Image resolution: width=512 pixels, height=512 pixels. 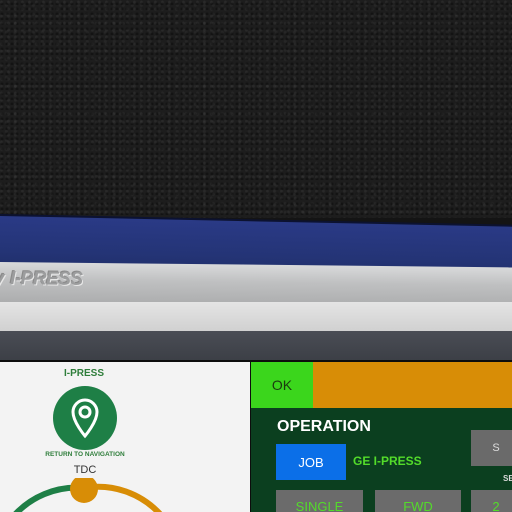 I want to click on status-ok-indicator: OK, so click(x=282, y=385).